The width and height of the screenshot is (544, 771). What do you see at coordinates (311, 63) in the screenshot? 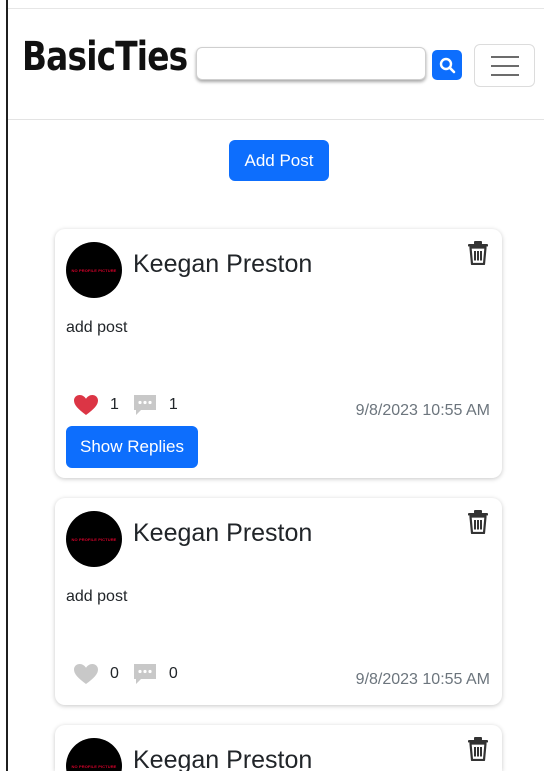
I see `search-input` at bounding box center [311, 63].